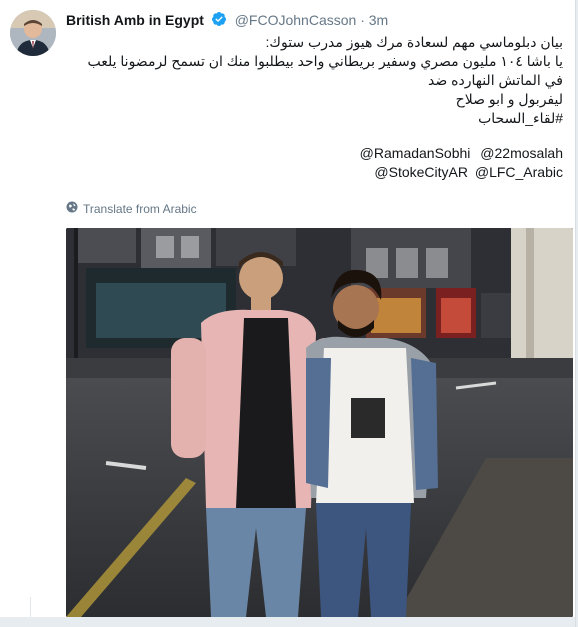 Image resolution: width=578 pixels, height=627 pixels. I want to click on author-avatar, so click(33, 33).